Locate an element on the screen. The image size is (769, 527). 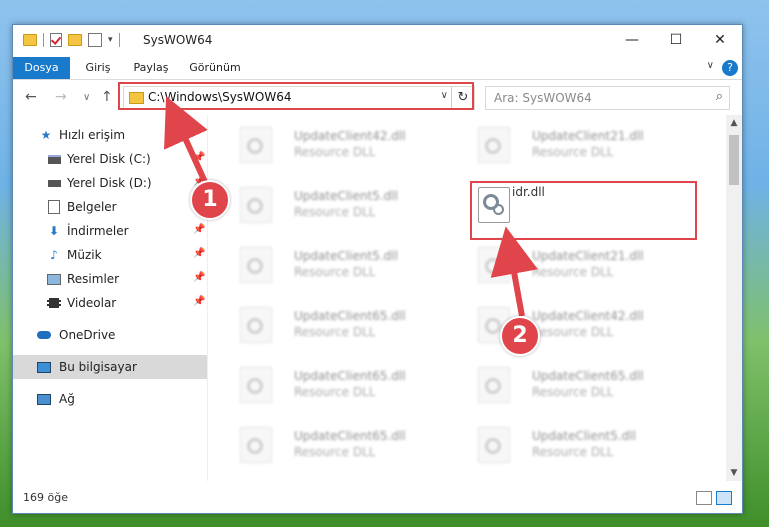
minimize-button: — is located at coordinates (632, 40).